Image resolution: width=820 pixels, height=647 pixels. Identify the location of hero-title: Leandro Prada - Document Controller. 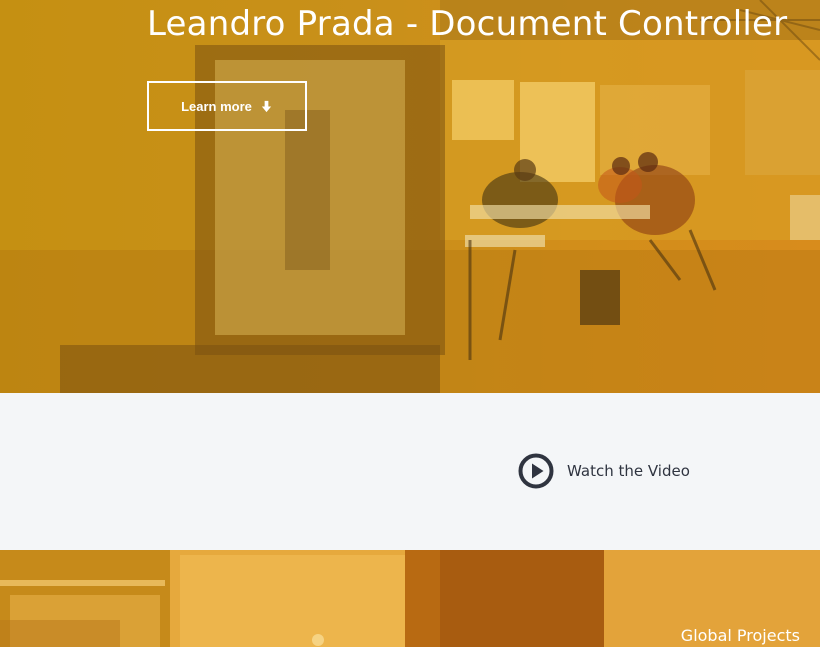
(467, 24).